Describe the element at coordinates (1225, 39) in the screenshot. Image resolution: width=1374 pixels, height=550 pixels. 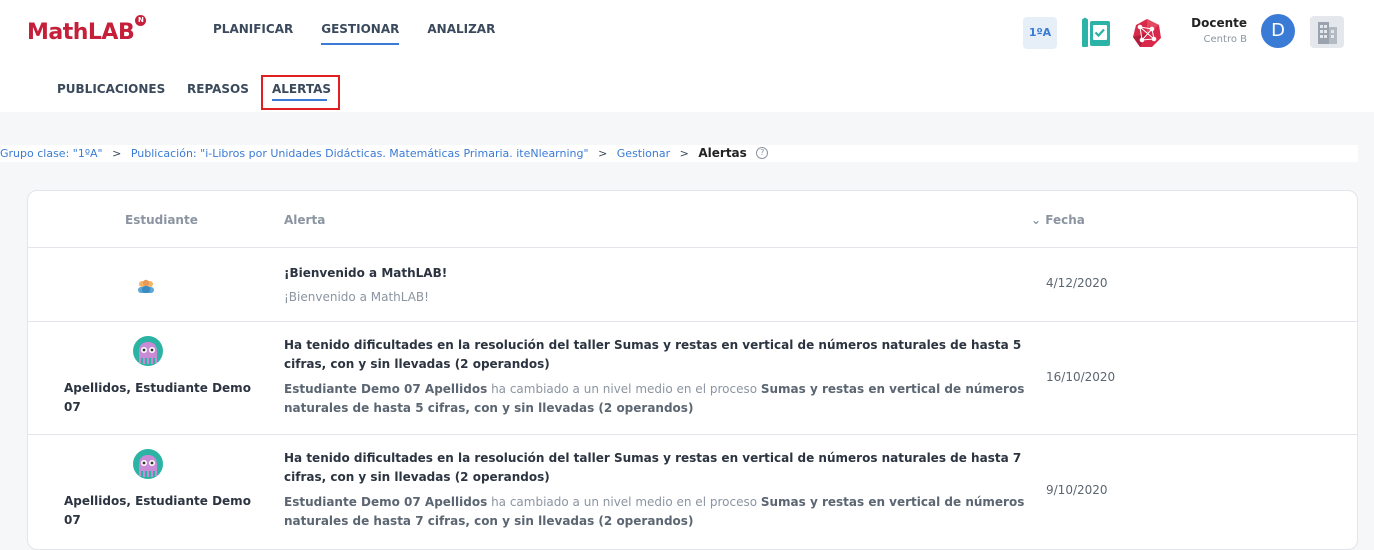
I see `user-center: Centro B` at that location.